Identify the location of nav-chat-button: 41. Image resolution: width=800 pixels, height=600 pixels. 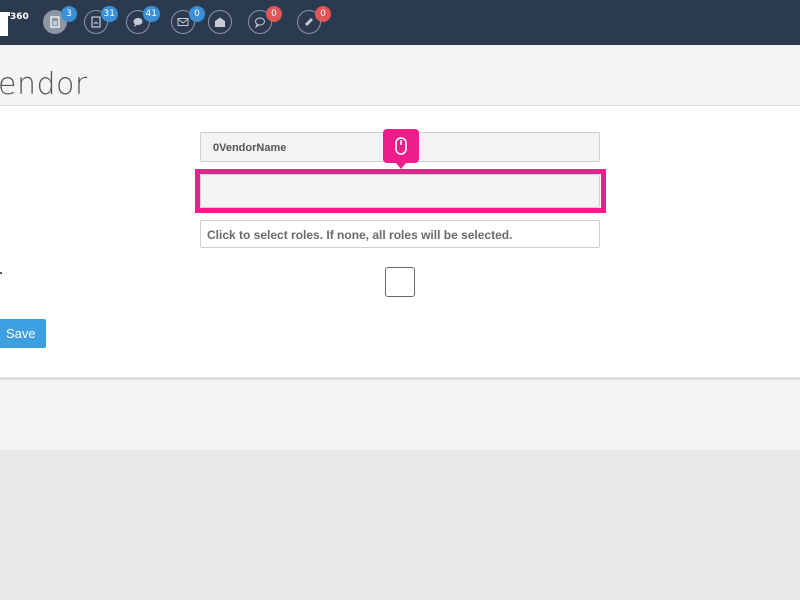
(143, 20).